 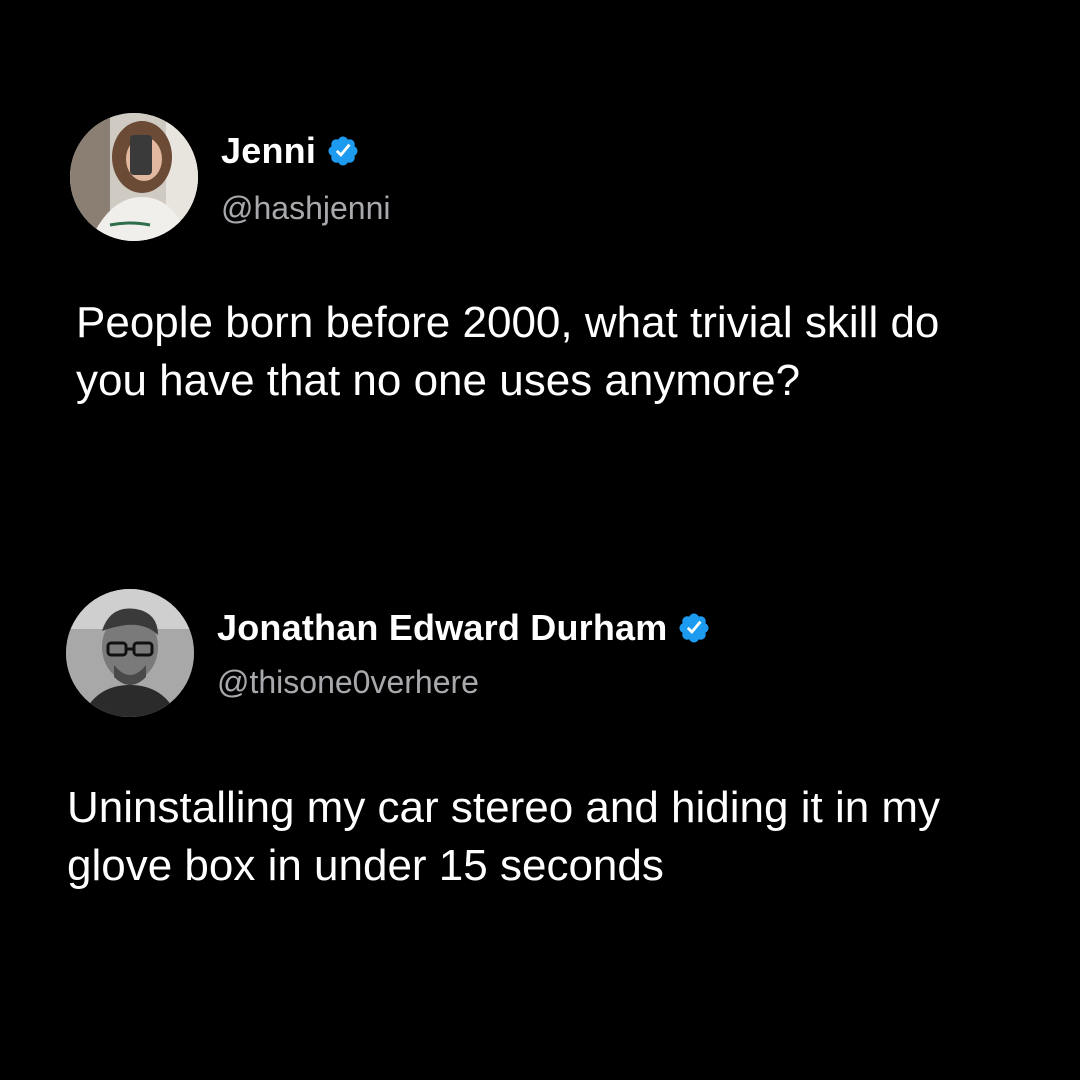 I want to click on author-row: Jenni, so click(x=290, y=151).